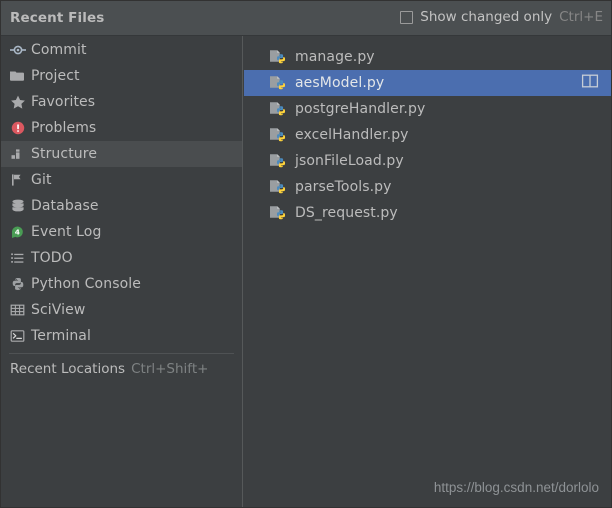  I want to click on sidebar-divider, so click(121, 353).